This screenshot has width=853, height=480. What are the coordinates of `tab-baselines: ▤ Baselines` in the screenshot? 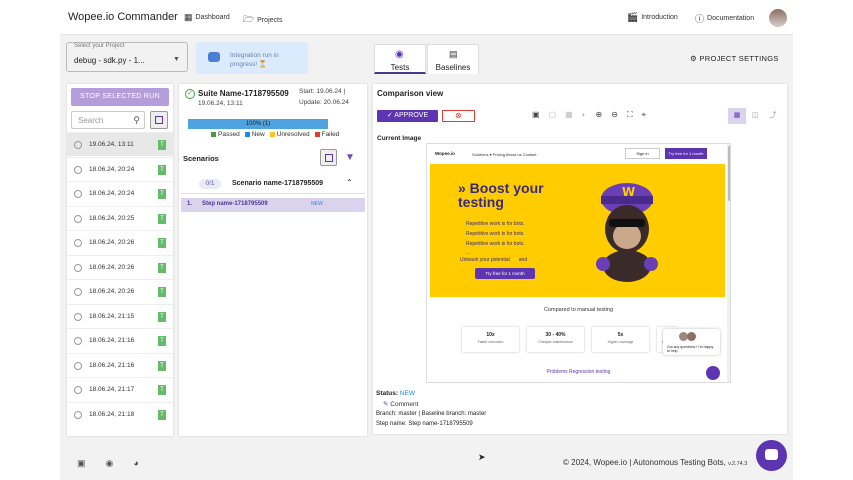 It's located at (453, 59).